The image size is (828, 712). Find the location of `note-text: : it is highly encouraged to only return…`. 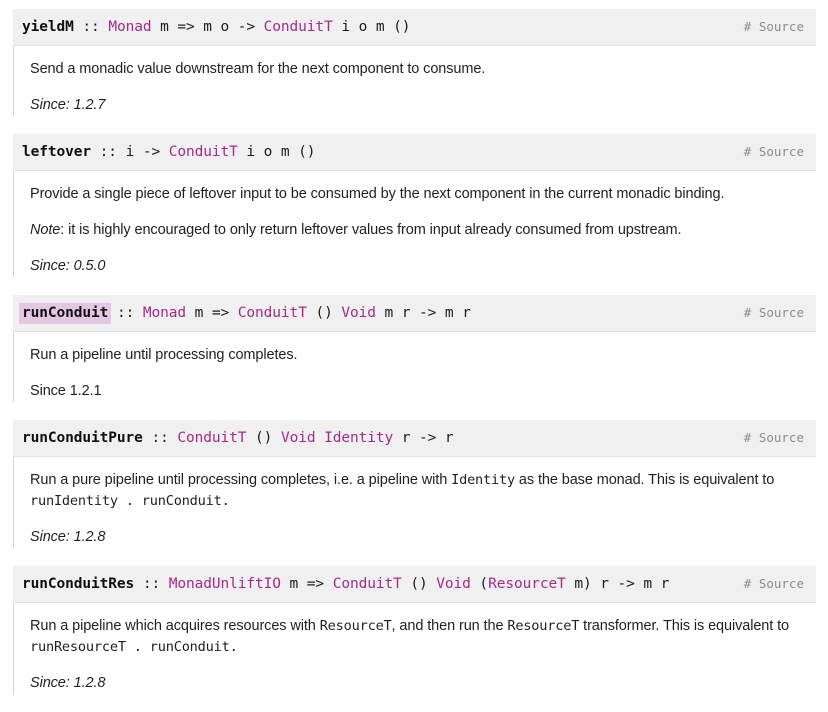

note-text: : it is highly encouraged to only return… is located at coordinates (371, 230).